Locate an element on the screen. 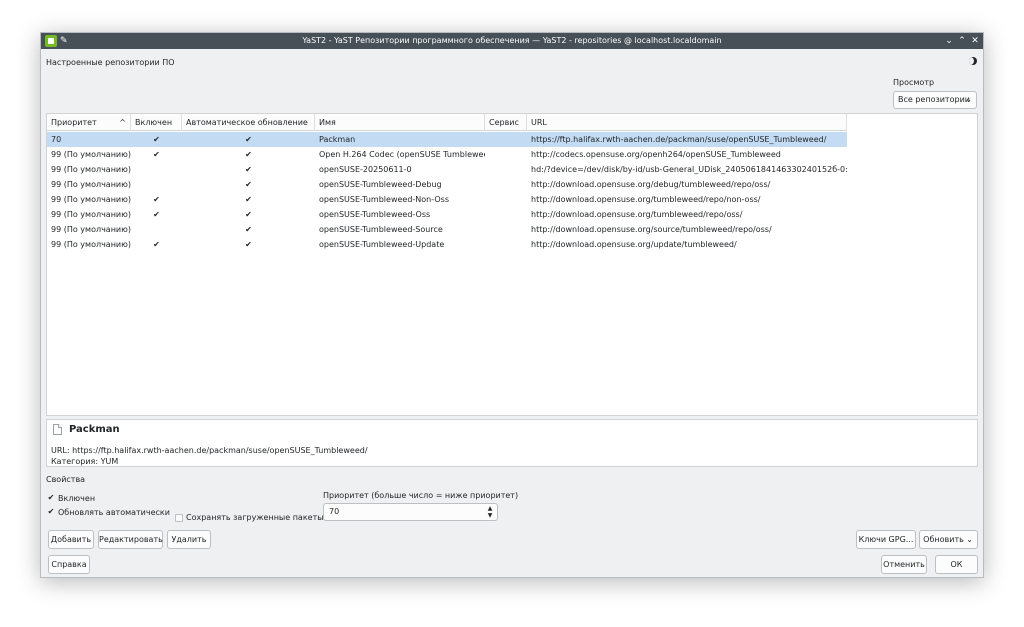 This screenshot has height=627, width=1024. column-header-autorefresh: Автоматическое обновление is located at coordinates (248, 122).